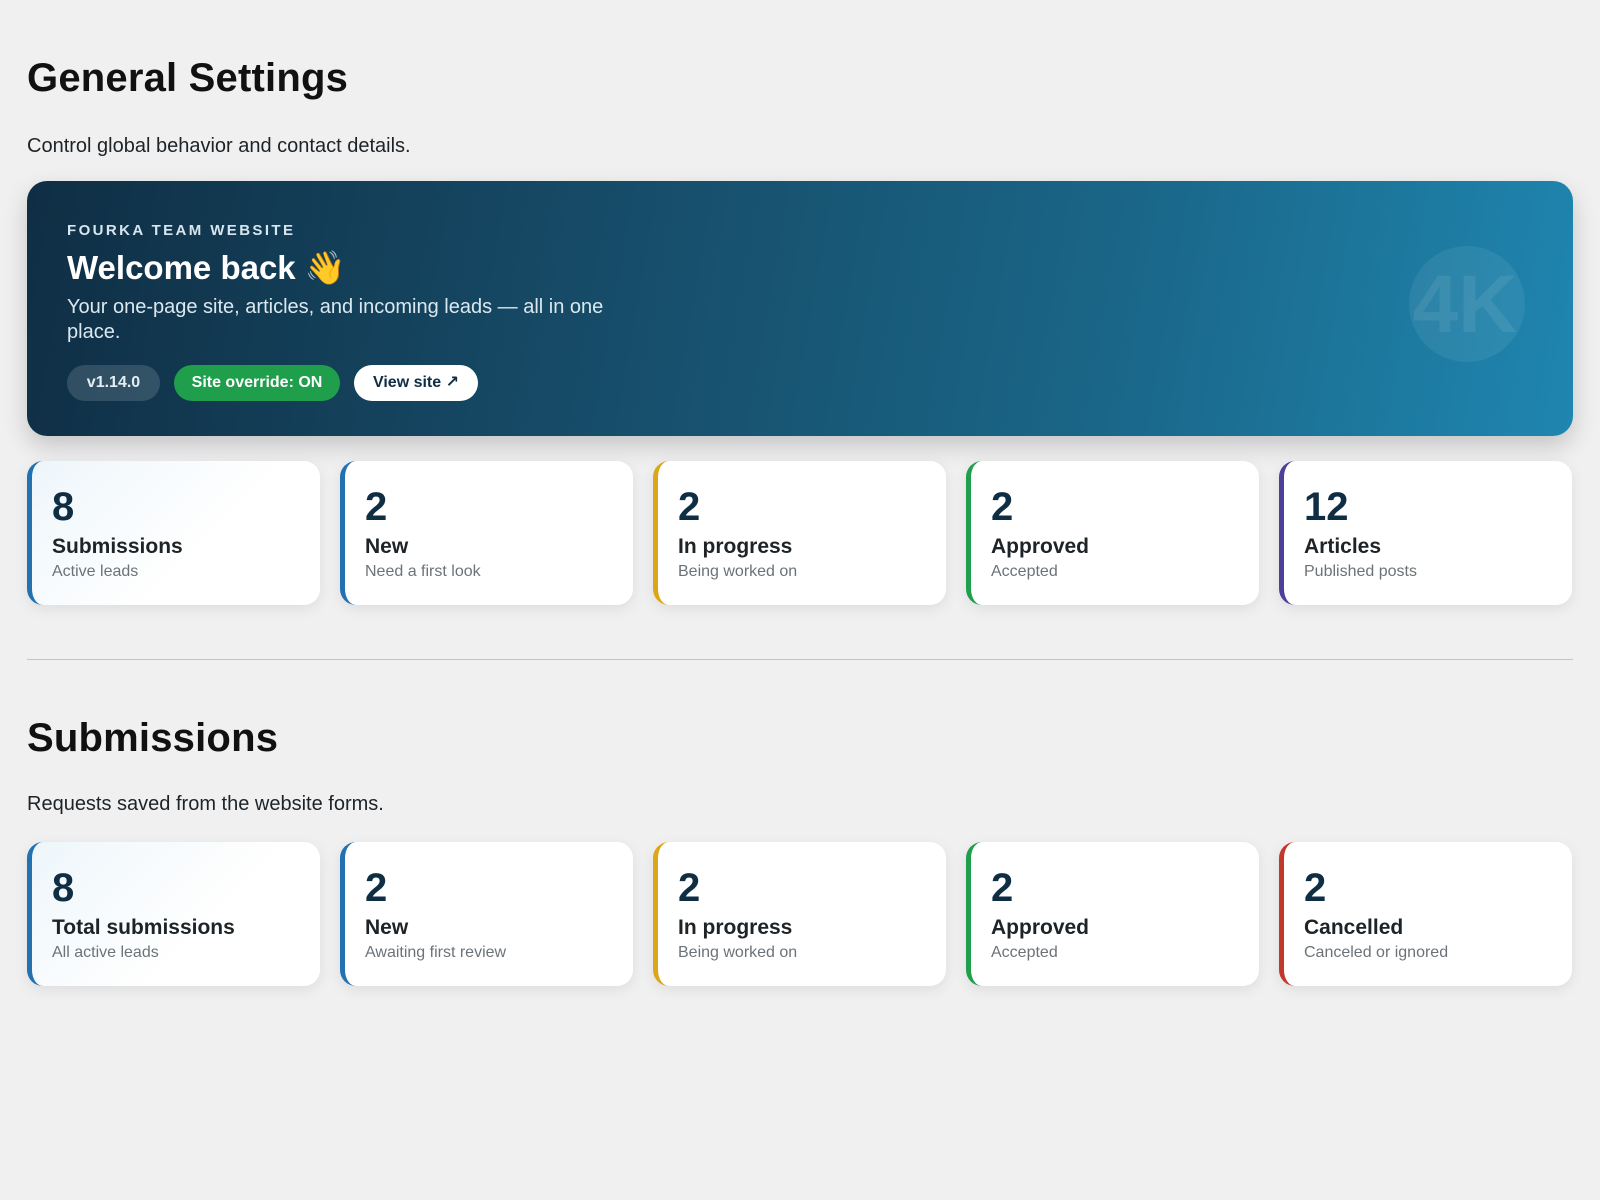 This screenshot has height=1200, width=1600. I want to click on stat-hint: Canceled or ignored, so click(1376, 952).